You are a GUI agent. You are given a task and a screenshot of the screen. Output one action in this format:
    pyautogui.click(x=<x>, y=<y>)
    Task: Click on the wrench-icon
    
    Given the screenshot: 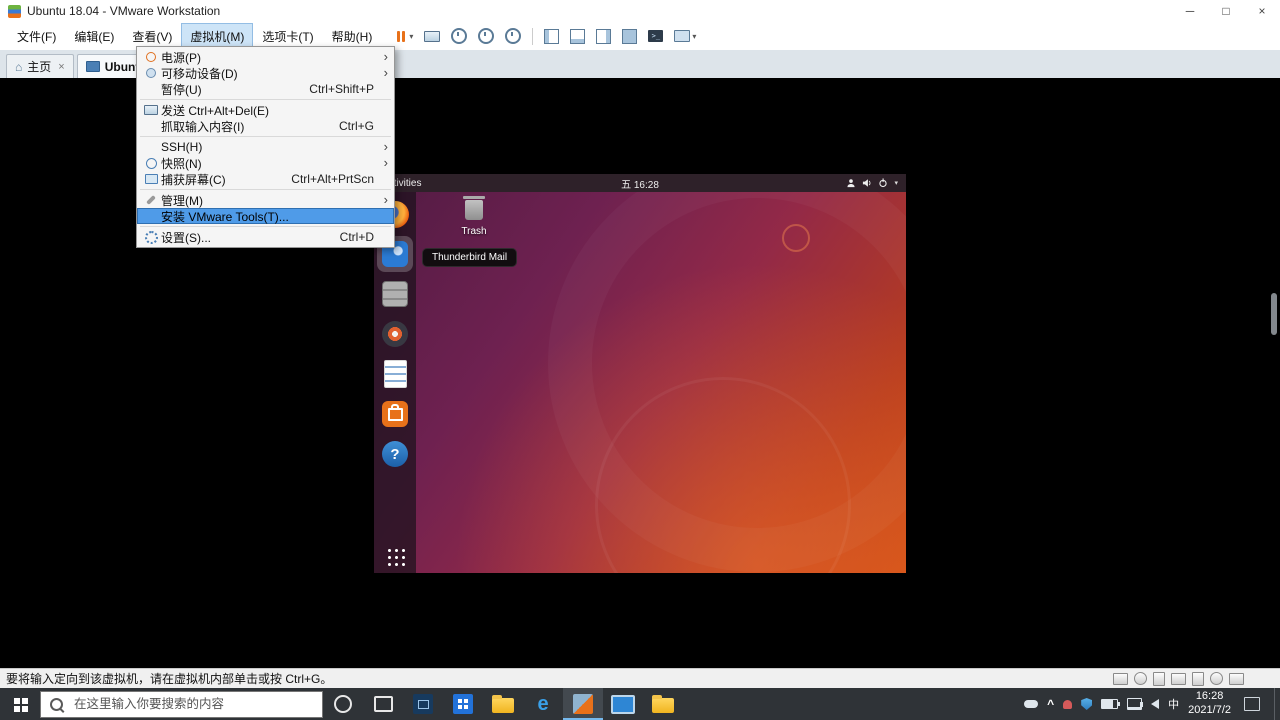 What is the action you would take?
    pyautogui.click(x=151, y=200)
    